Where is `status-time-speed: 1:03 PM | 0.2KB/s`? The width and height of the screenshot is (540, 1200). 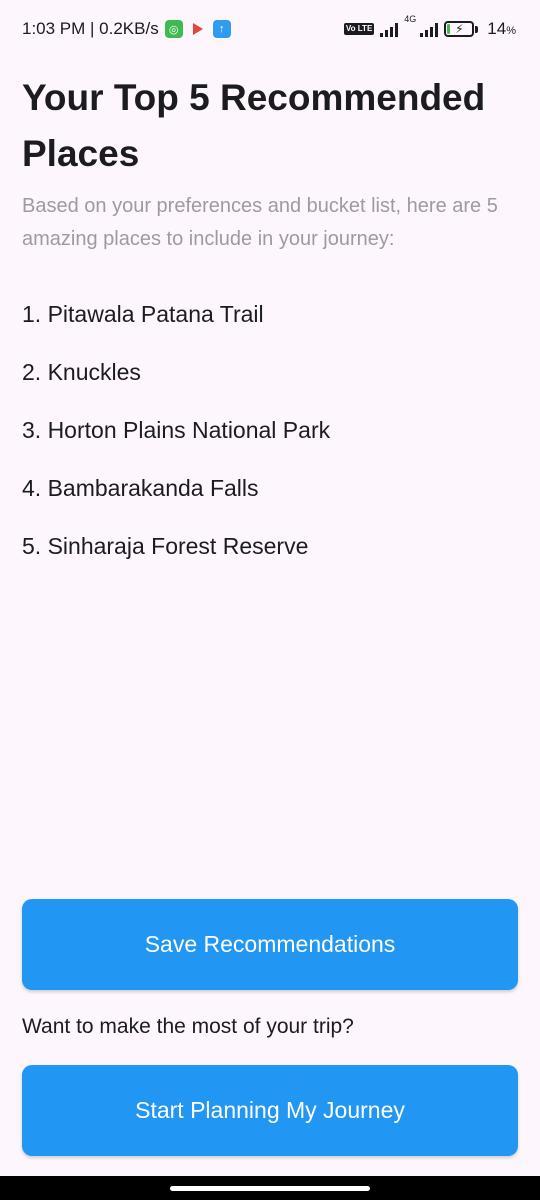 status-time-speed: 1:03 PM | 0.2KB/s is located at coordinates (90, 28).